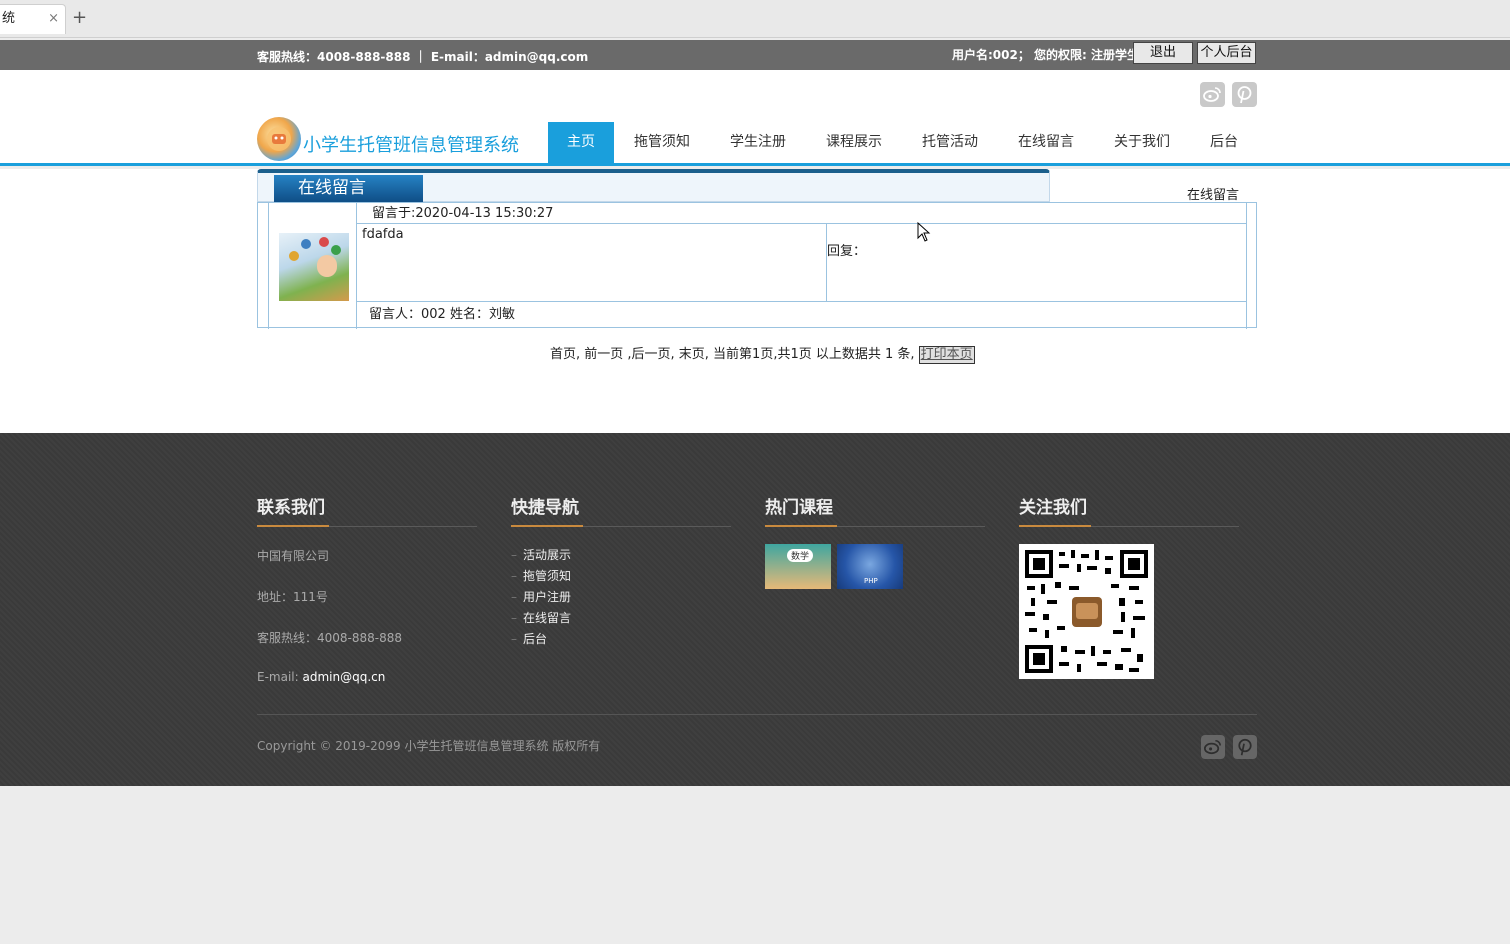 This screenshot has height=944, width=1510. I want to click on qr-code-image, so click(1086, 611).